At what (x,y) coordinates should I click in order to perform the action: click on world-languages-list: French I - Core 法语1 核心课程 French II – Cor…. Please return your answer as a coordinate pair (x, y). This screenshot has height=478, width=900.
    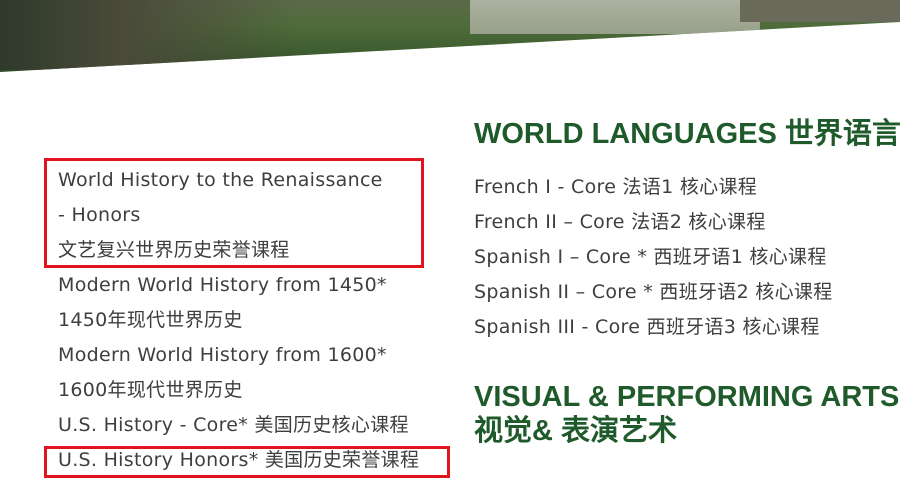
    Looking at the image, I should click on (653, 257).